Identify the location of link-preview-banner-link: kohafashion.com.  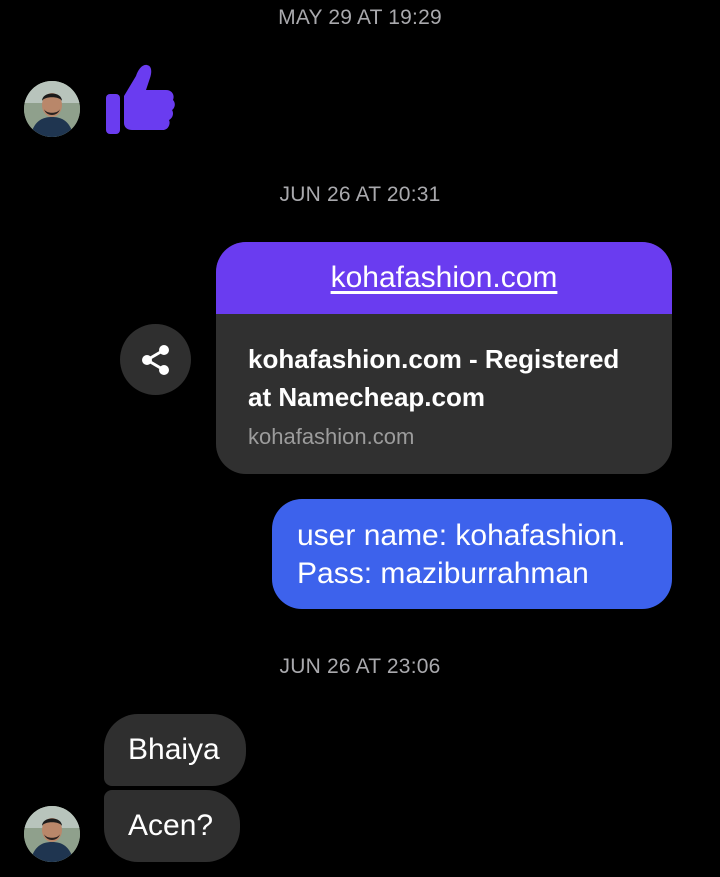
(444, 278).